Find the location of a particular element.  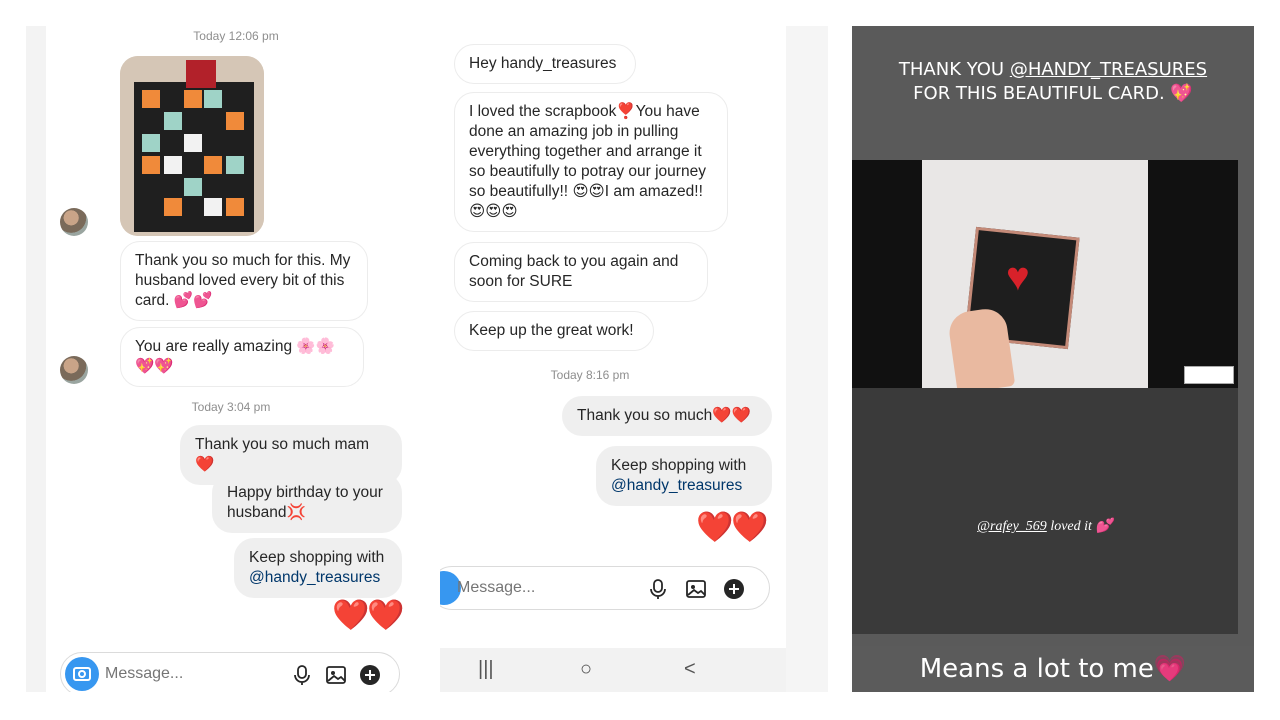

my-message-bubble: Happy birthday to your husband💢 is located at coordinates (307, 503).